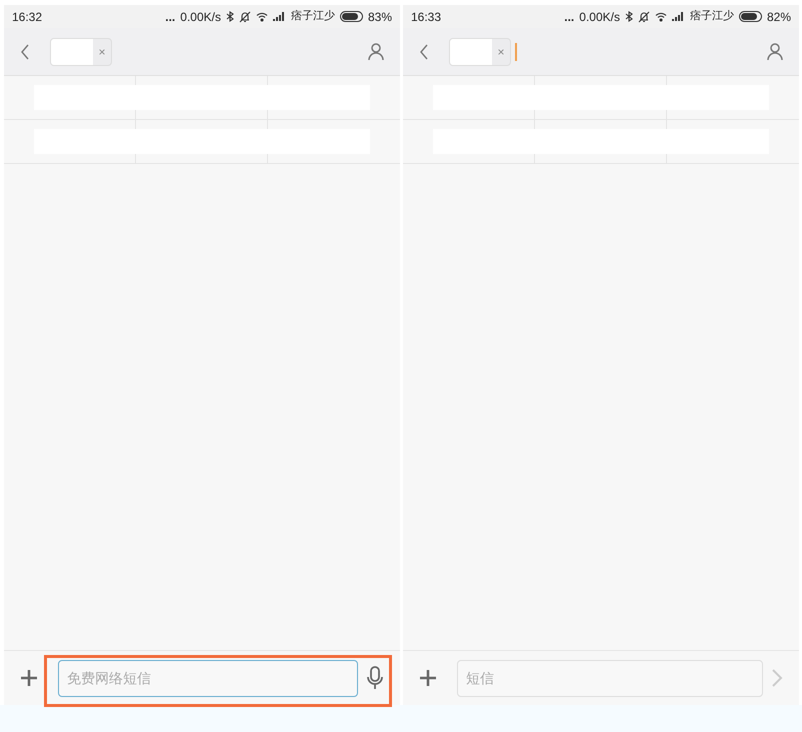  I want to click on message-field: 免费网络短信, so click(208, 678).